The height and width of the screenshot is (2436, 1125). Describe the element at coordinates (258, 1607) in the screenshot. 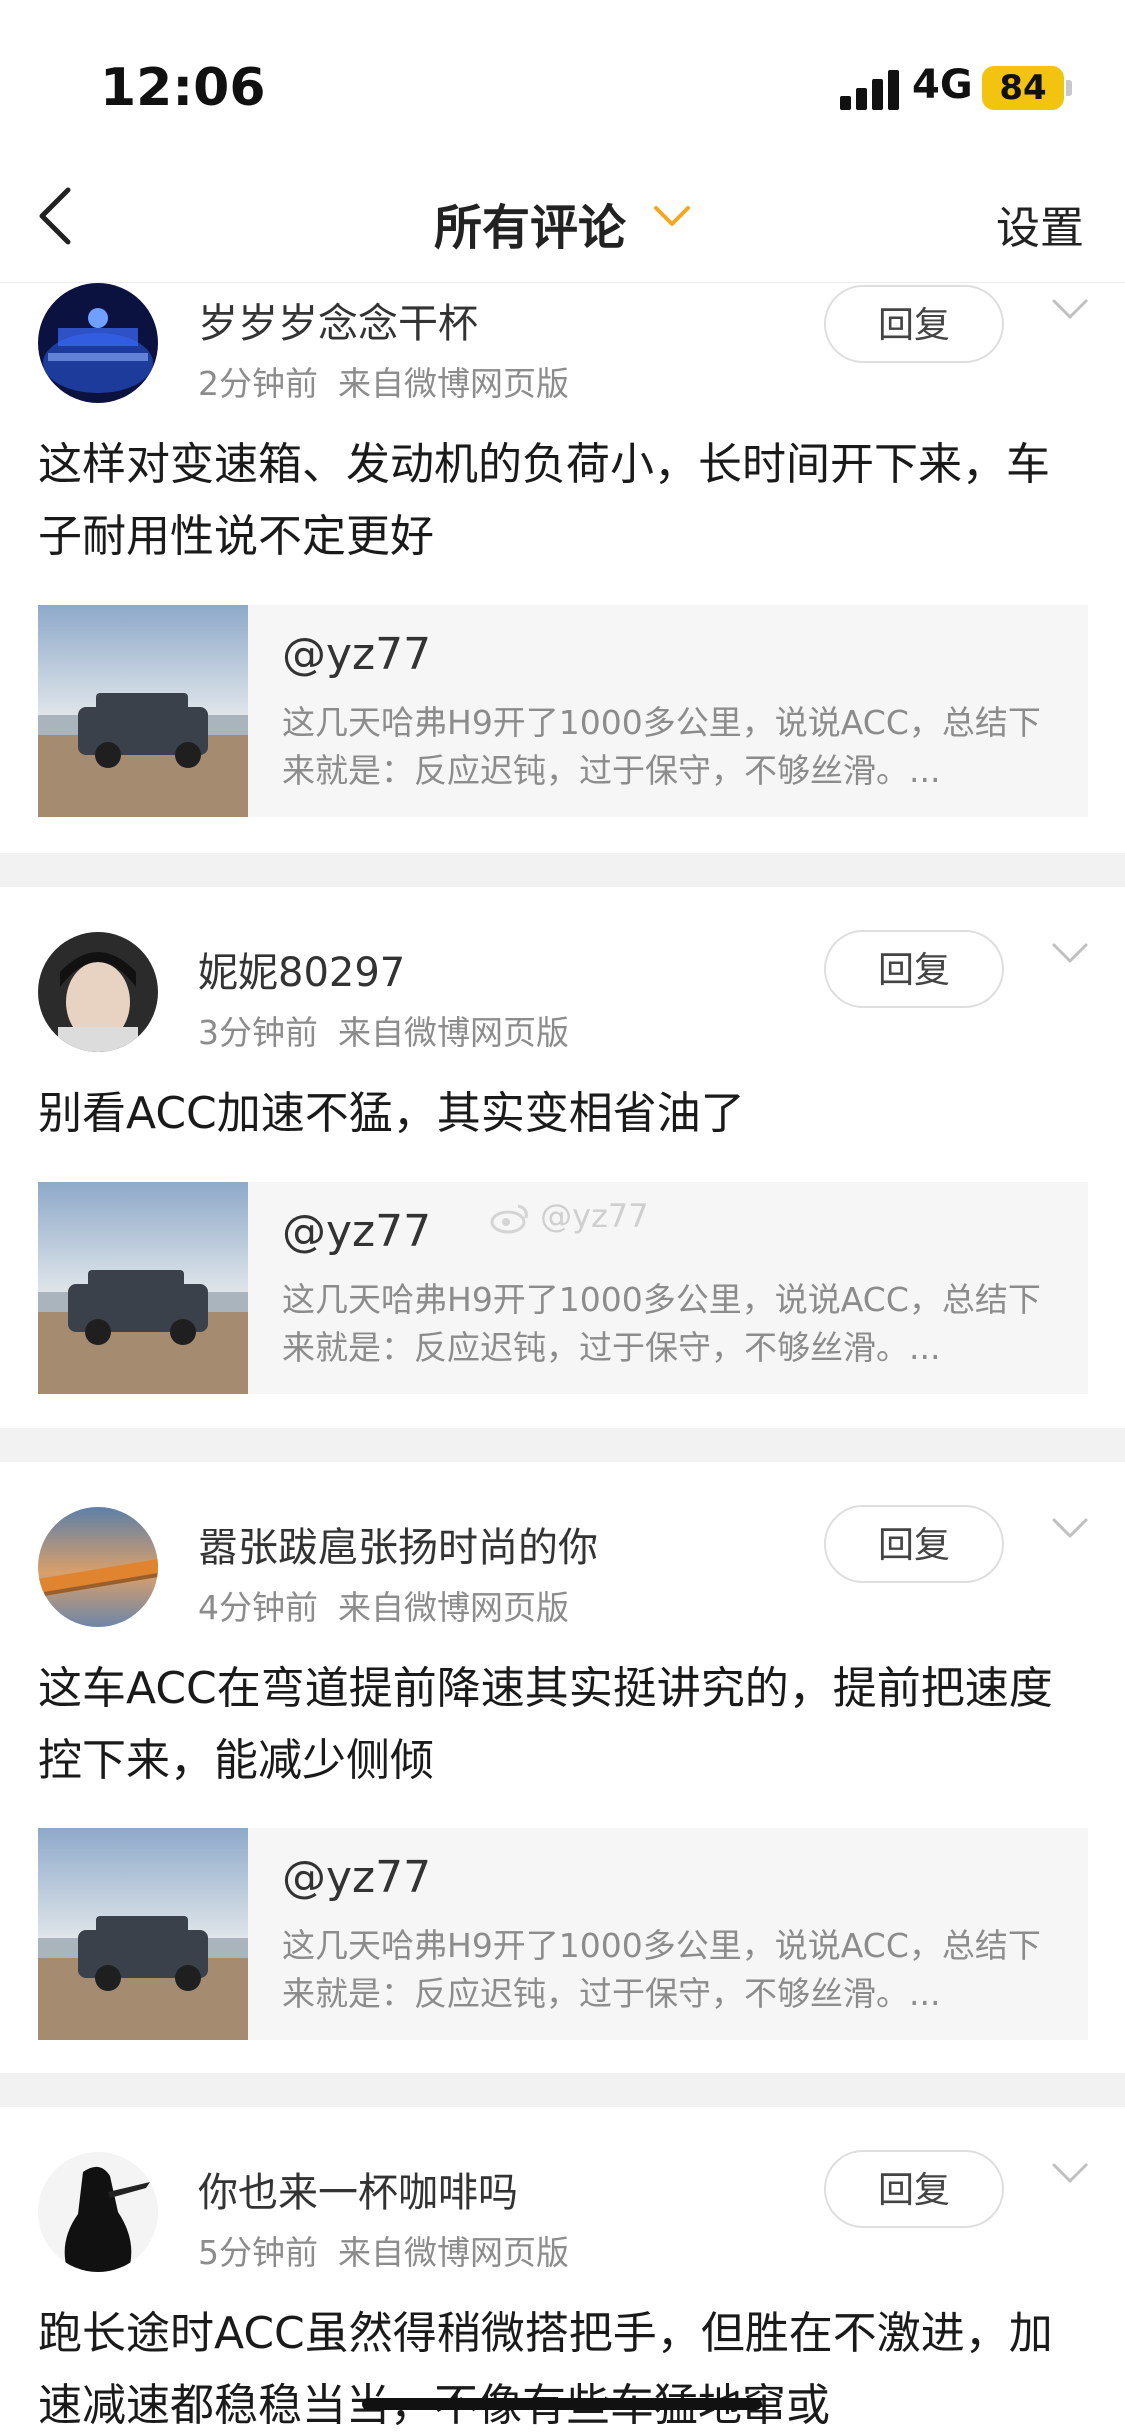

I see `comment-time: 4分钟前` at that location.